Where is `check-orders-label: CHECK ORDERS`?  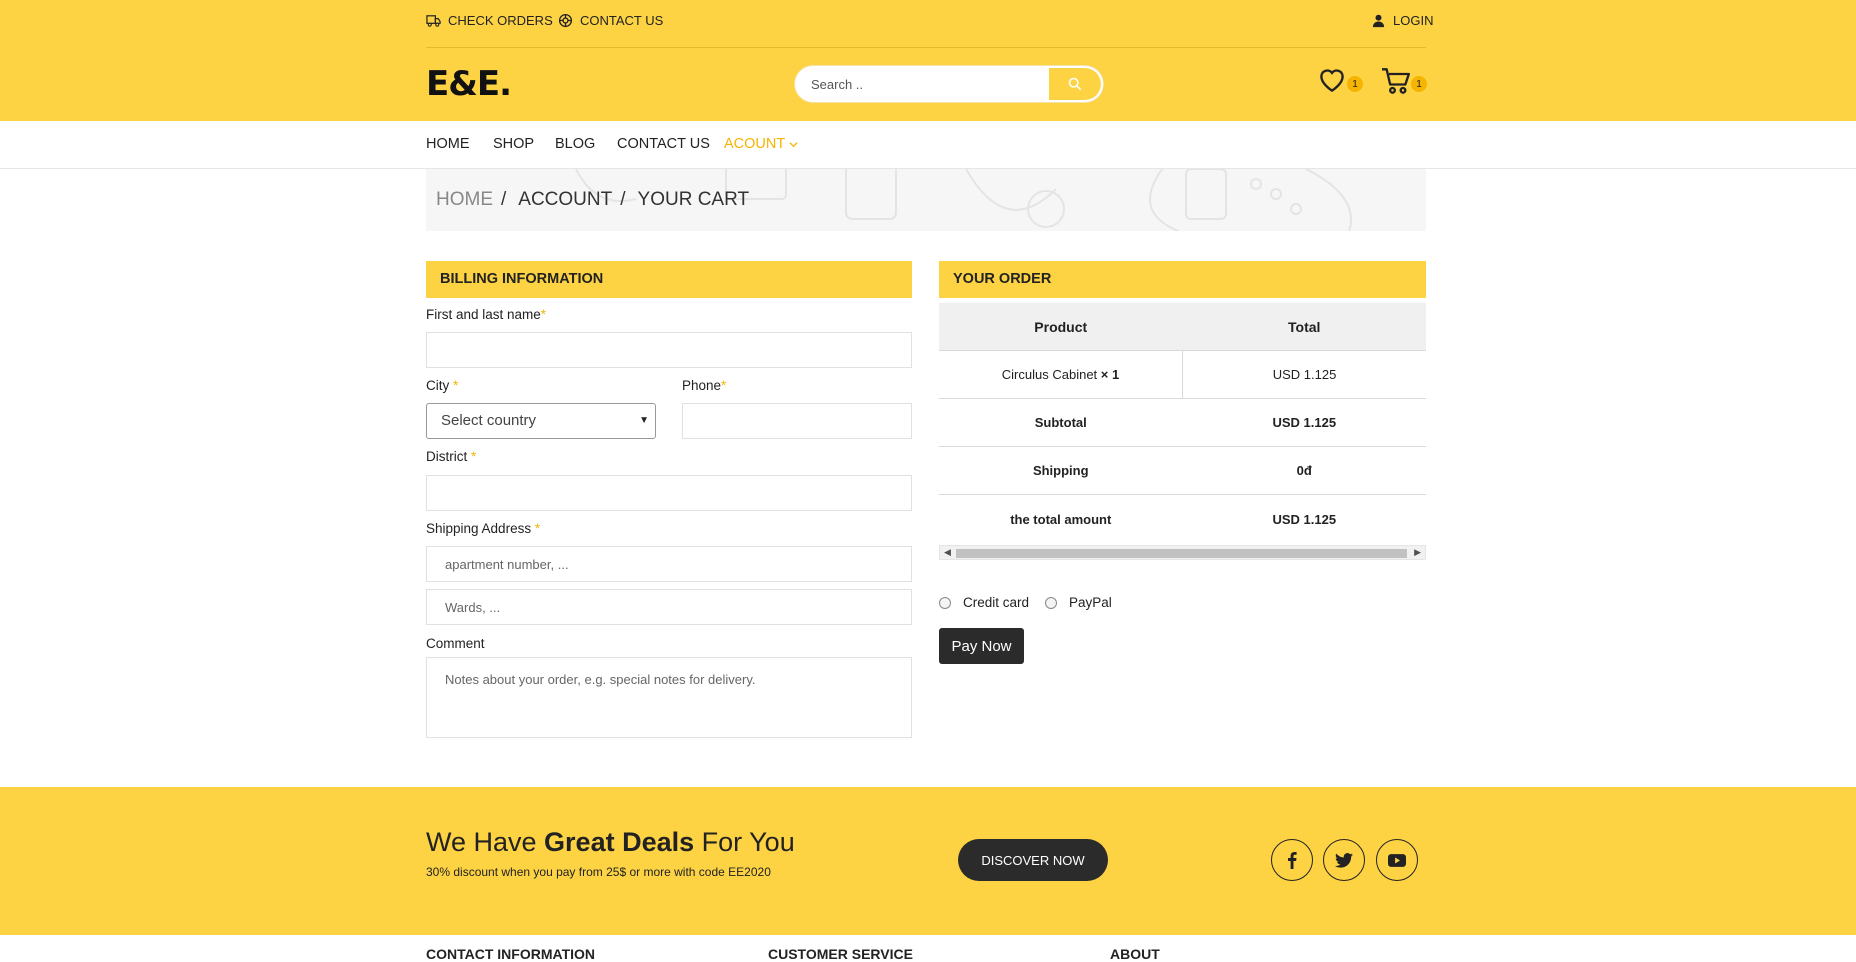
check-orders-label: CHECK ORDERS is located at coordinates (500, 20).